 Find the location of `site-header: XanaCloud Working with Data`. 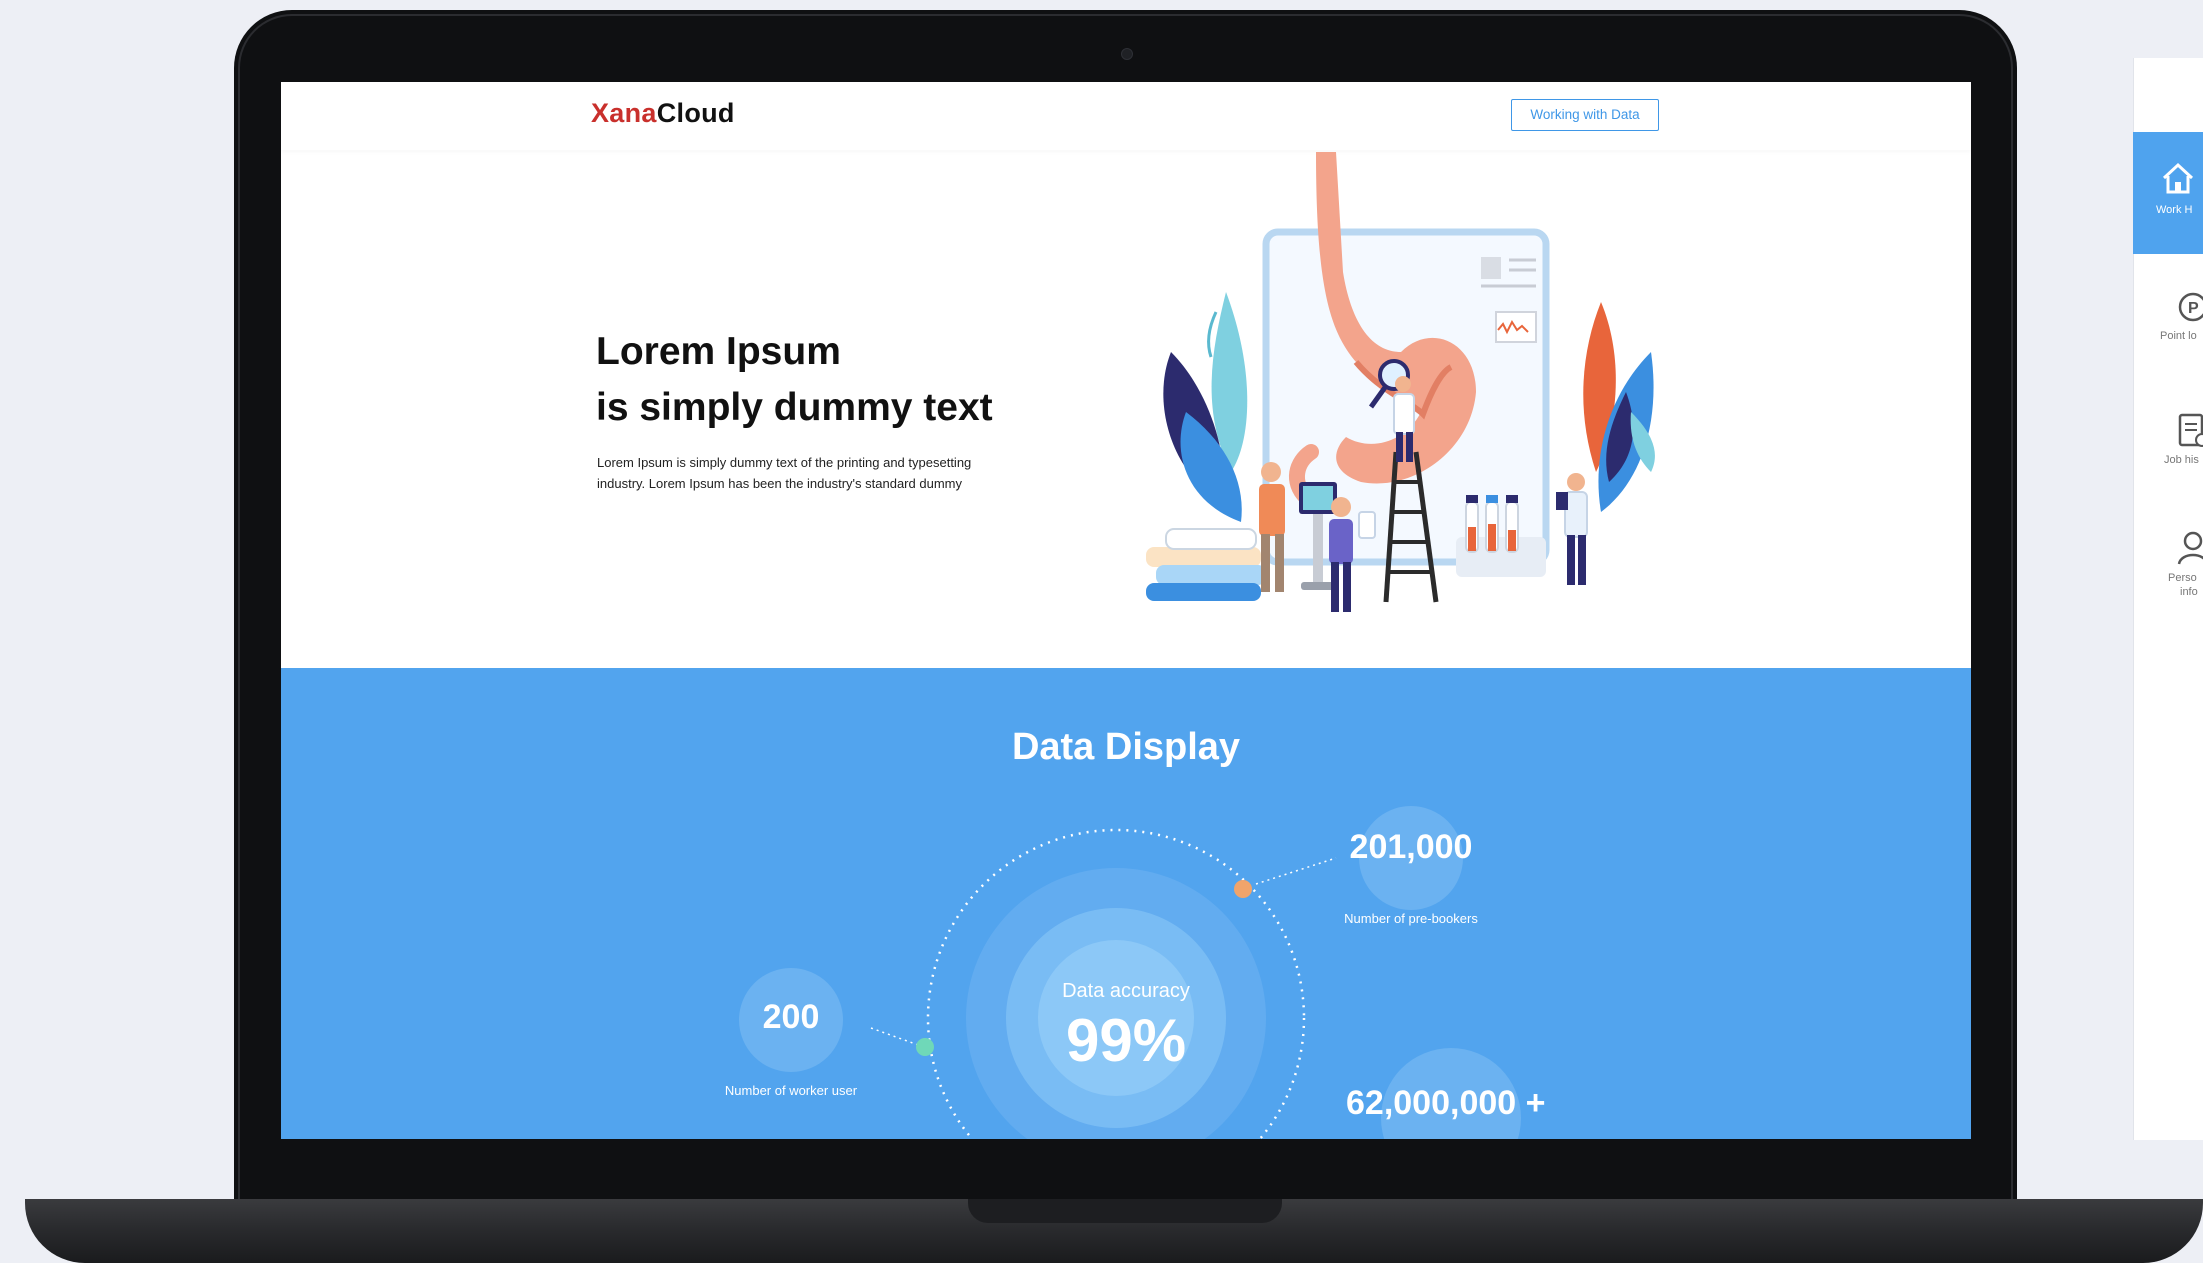

site-header: XanaCloud Working with Data is located at coordinates (1126, 116).